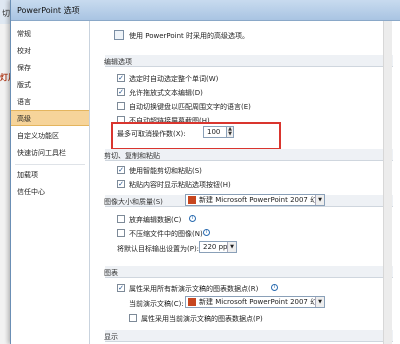 This screenshot has height=344, width=400. I want to click on section-label-display: 显示, so click(111, 337).